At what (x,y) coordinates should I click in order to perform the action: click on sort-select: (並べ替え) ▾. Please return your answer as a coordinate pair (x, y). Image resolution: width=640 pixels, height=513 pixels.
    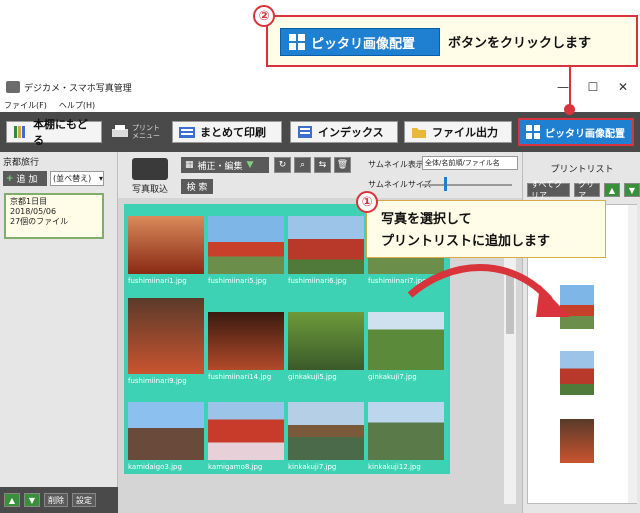
    Looking at the image, I should click on (77, 178).